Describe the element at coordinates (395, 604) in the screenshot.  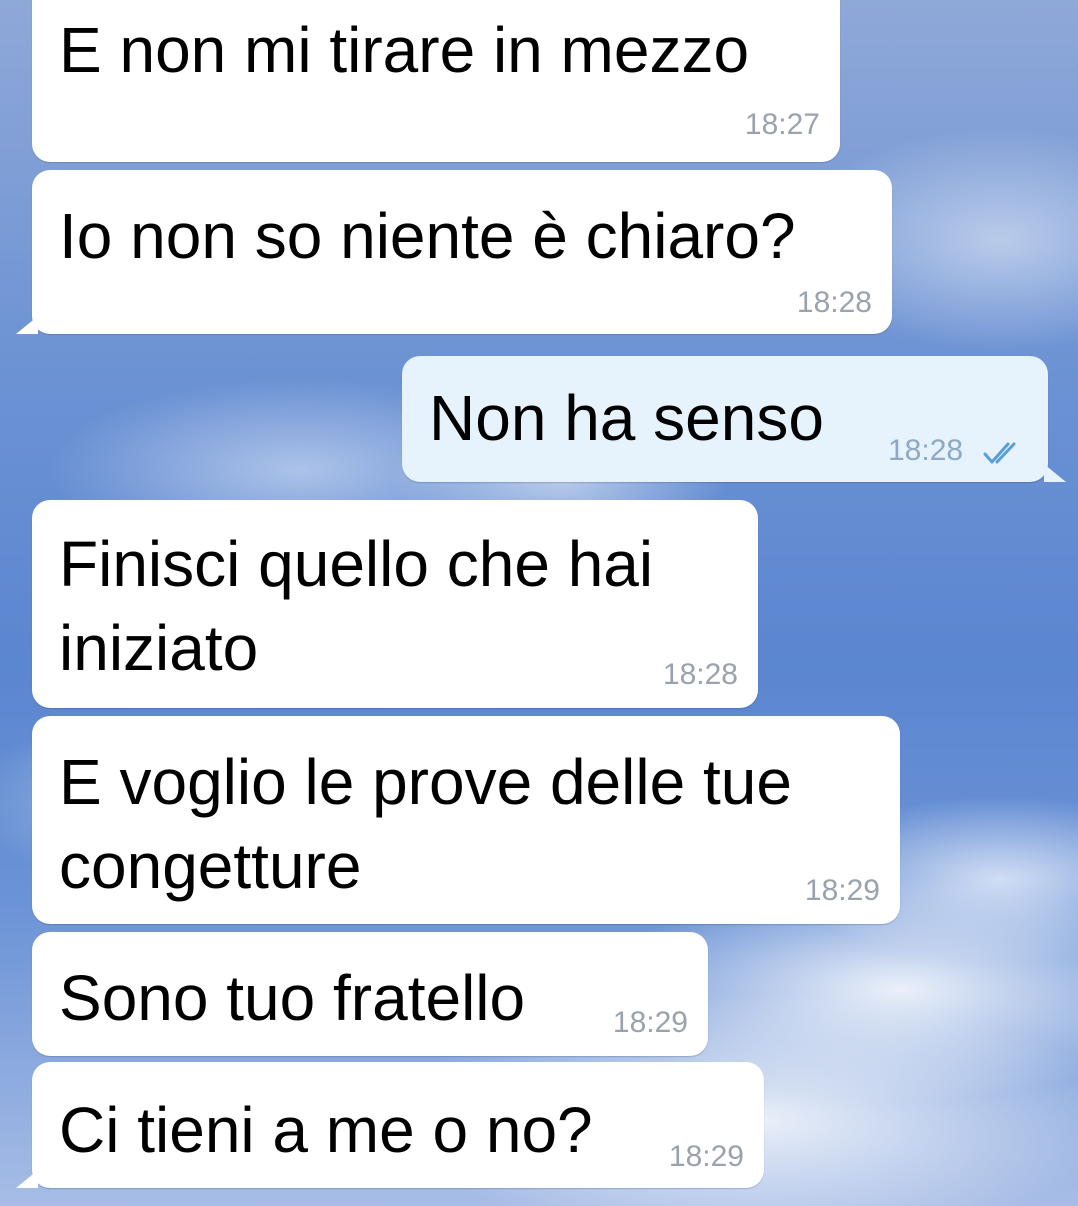
I see `message-bubble-incoming: Finisci quello che hai iniziato 18:28` at that location.